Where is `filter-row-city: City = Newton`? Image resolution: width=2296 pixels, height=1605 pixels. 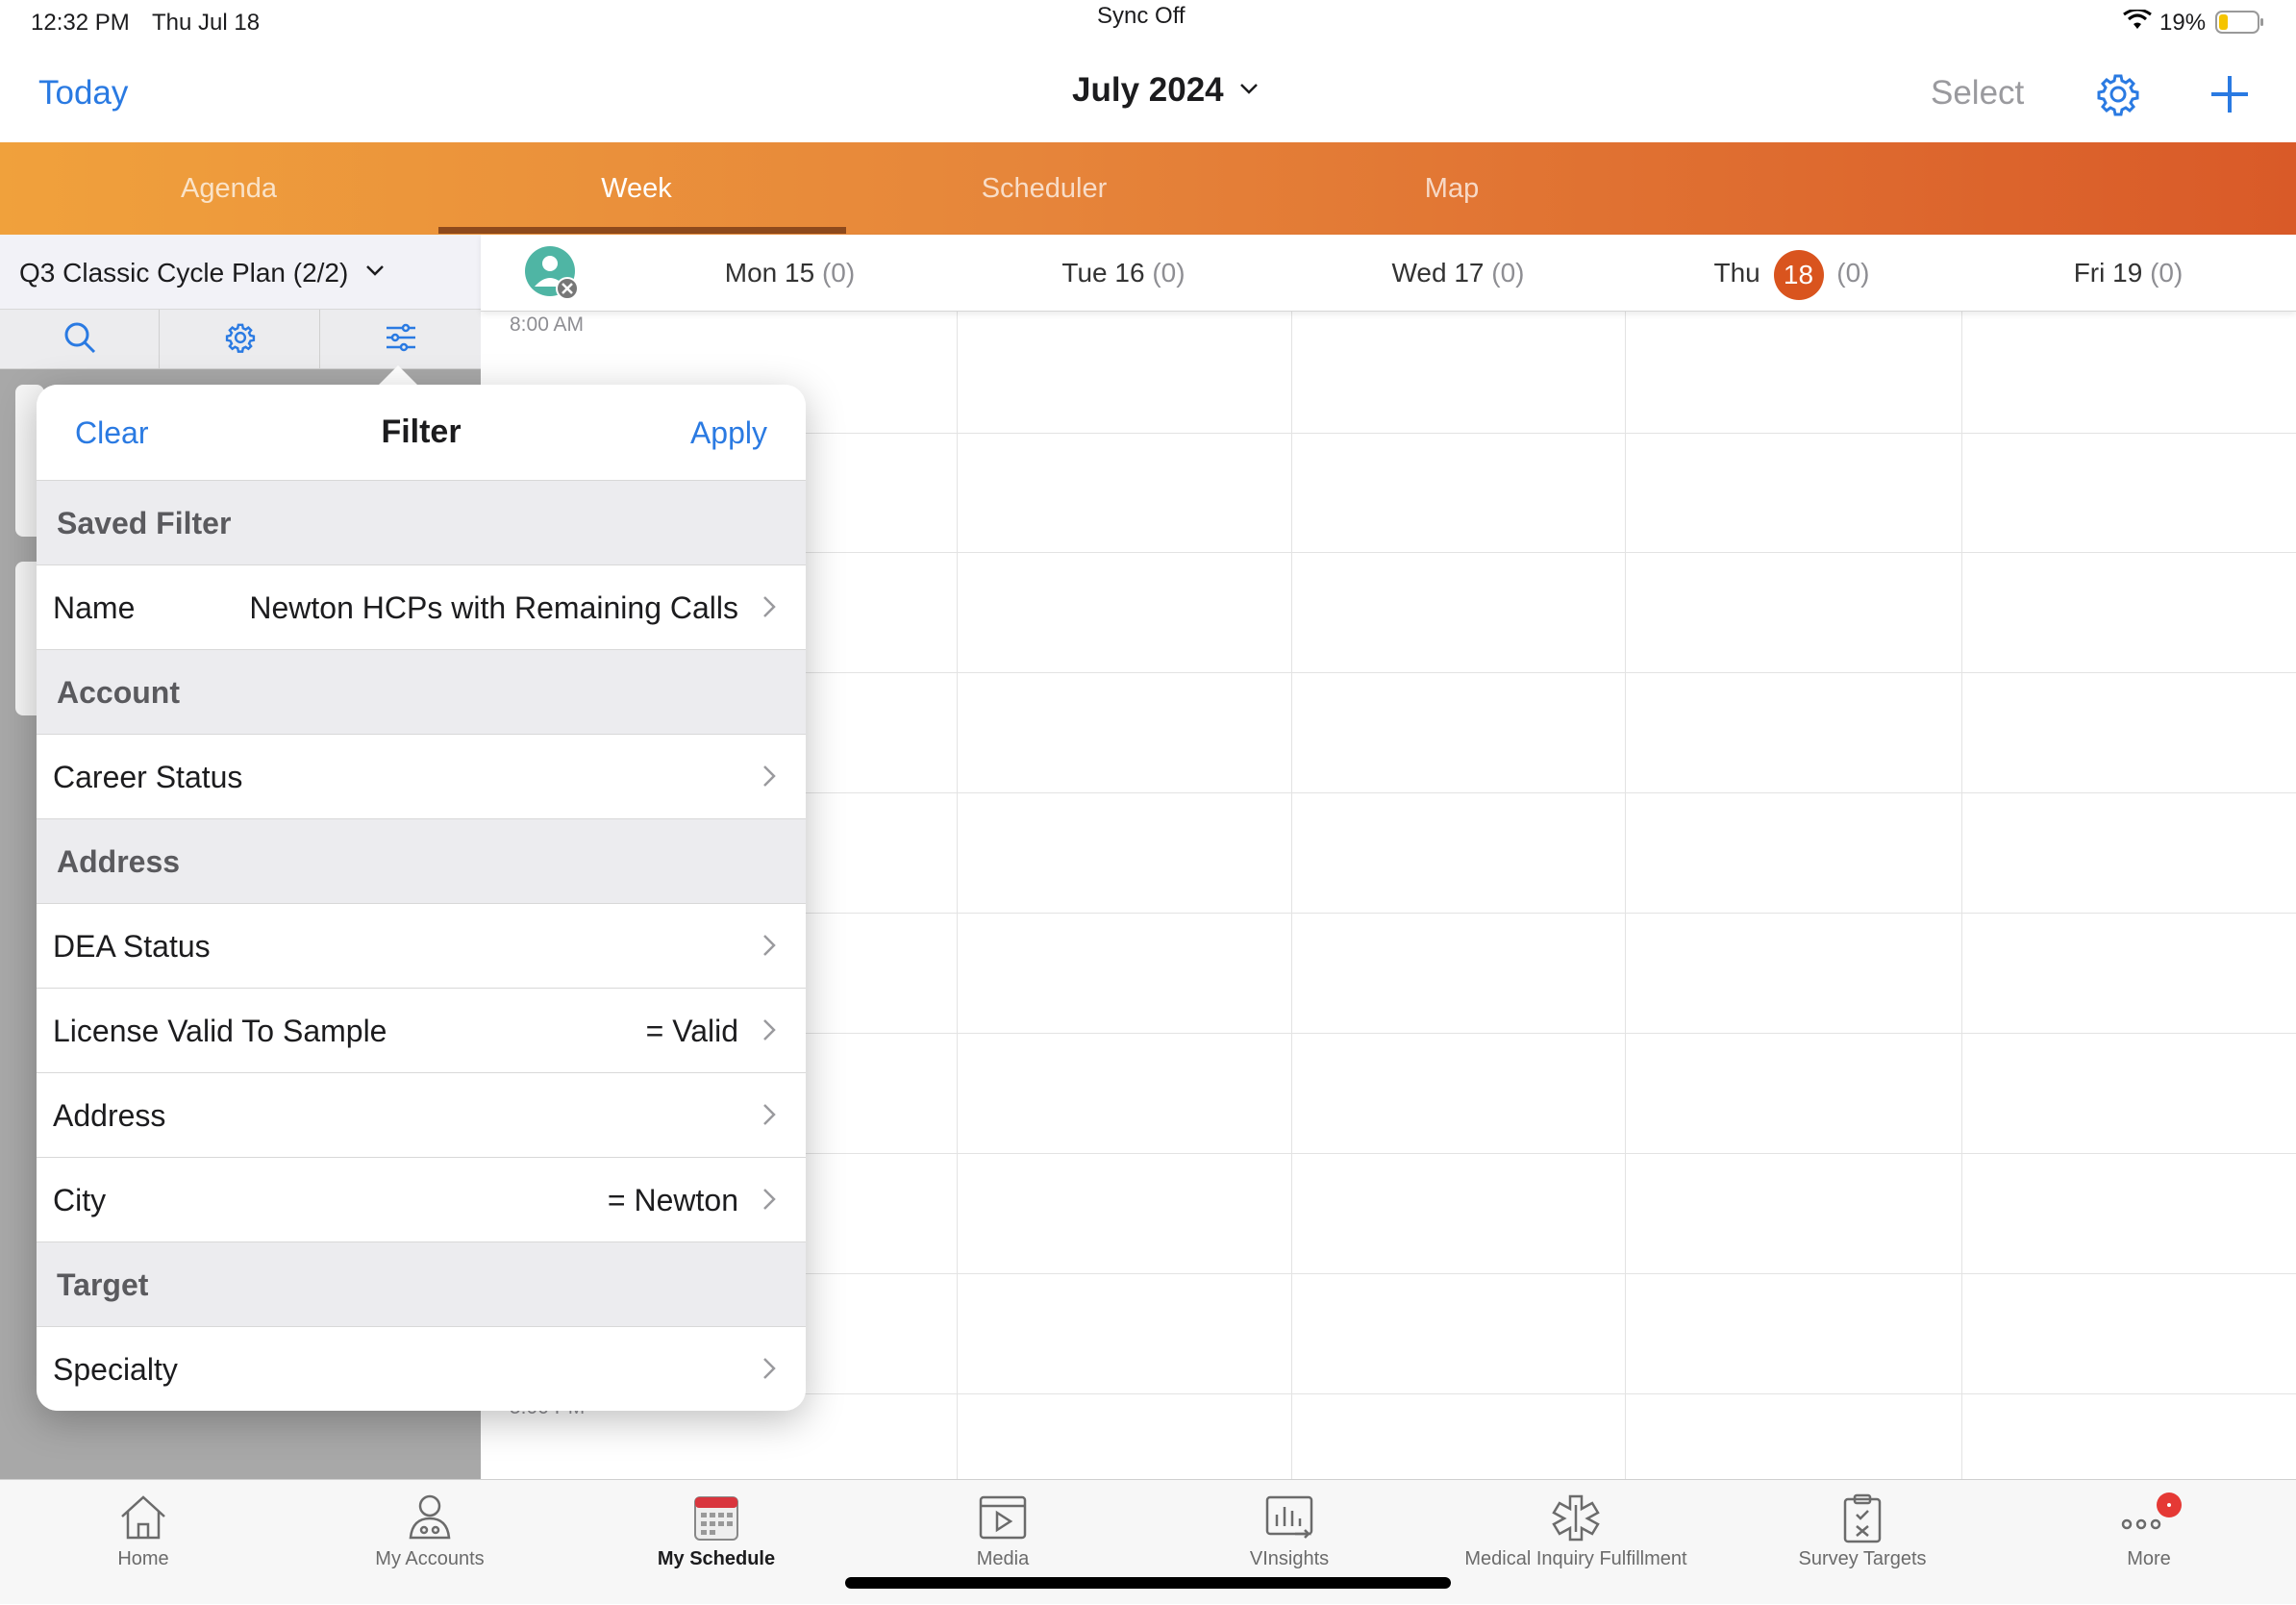
filter-row-city: City = Newton is located at coordinates (421, 1200).